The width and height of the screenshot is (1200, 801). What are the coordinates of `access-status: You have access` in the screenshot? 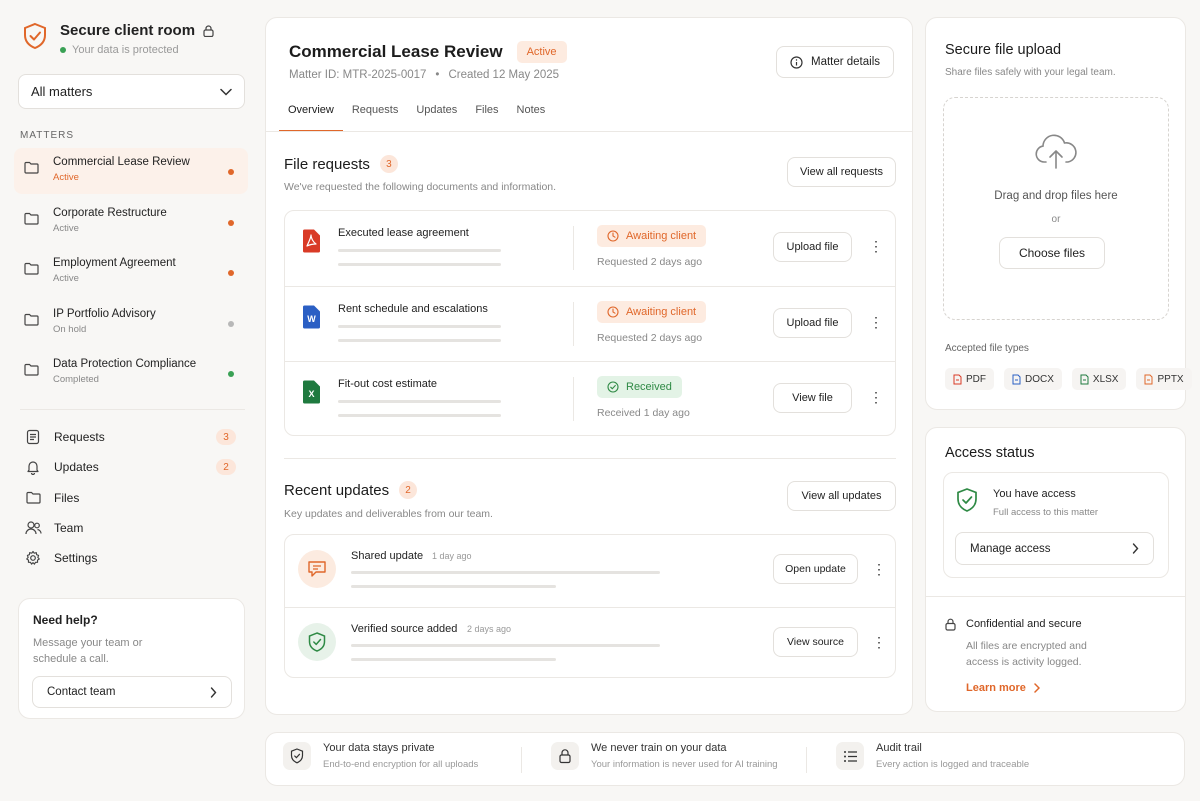 It's located at (1034, 494).